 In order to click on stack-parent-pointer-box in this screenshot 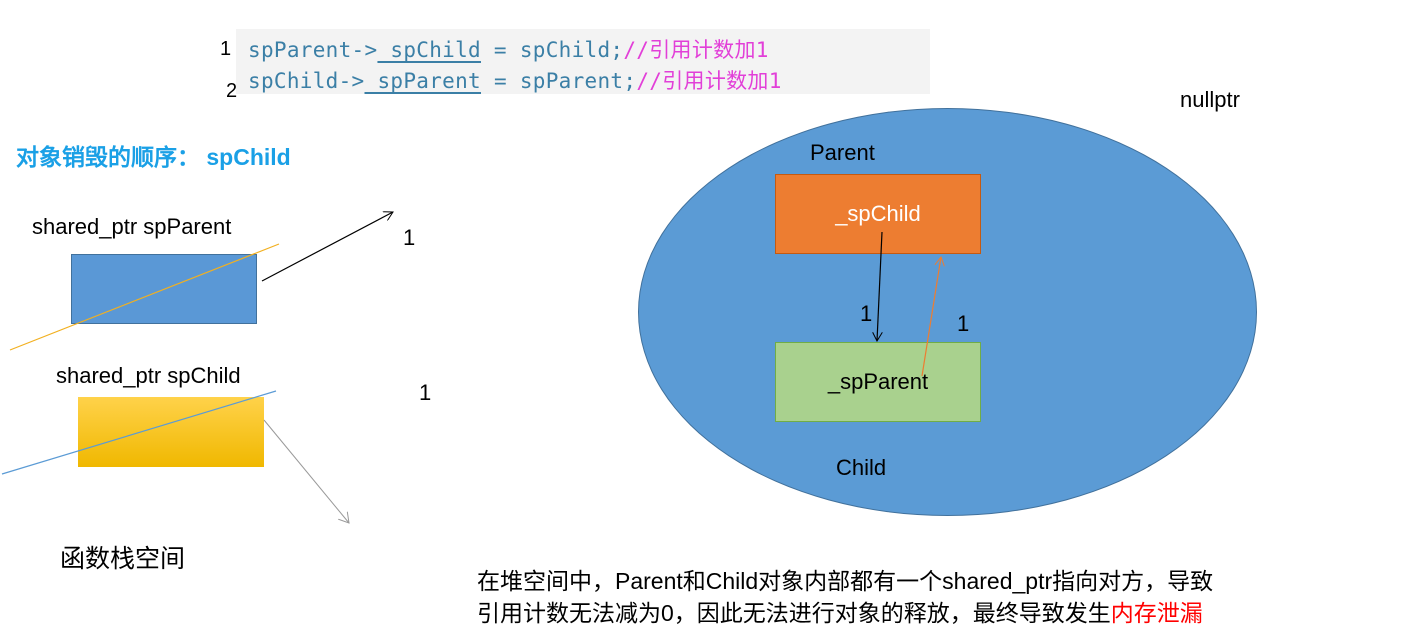, I will do `click(164, 289)`.